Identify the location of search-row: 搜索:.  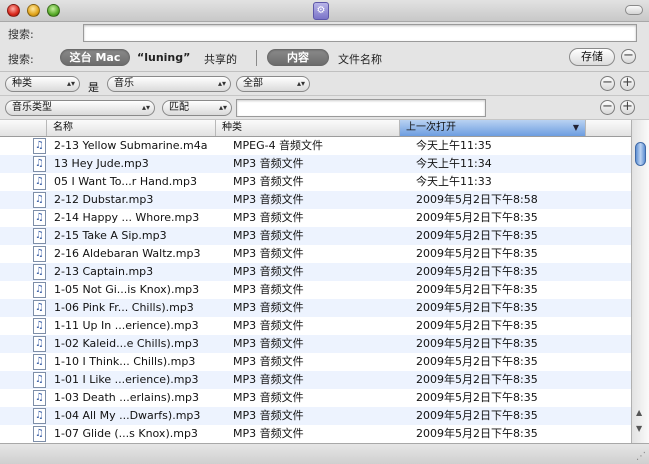
(324, 33).